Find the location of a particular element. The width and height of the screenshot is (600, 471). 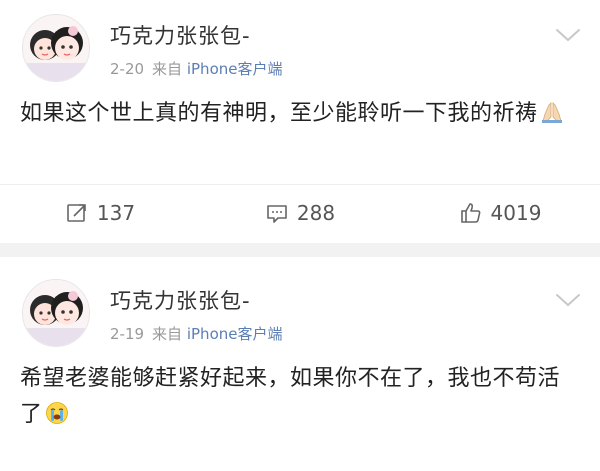

divider is located at coordinates (300, 184).